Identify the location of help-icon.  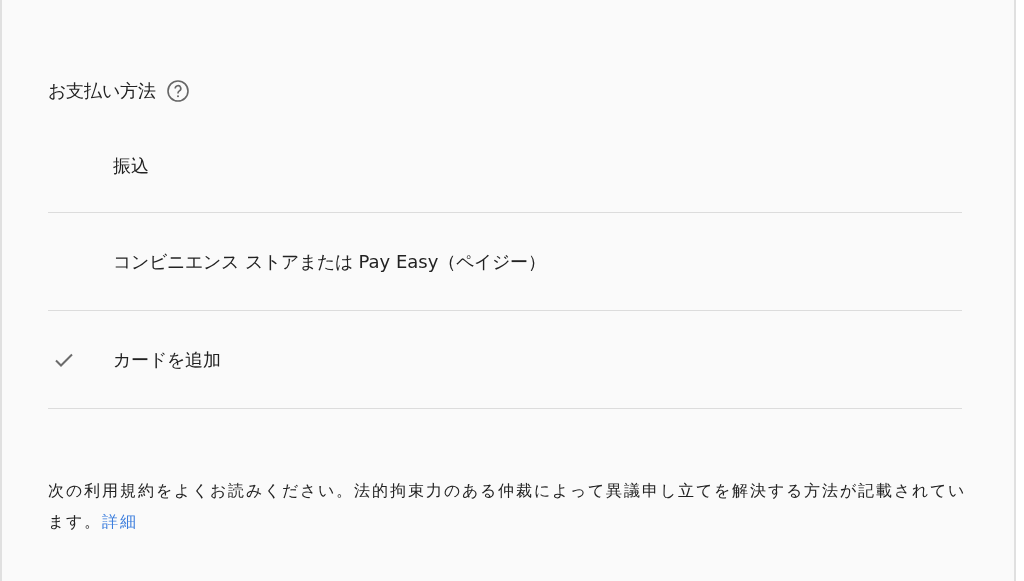
(178, 91).